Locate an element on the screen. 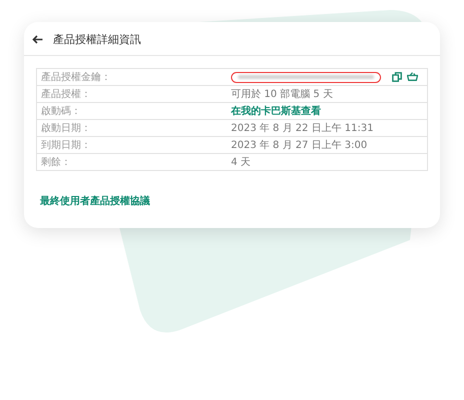 The height and width of the screenshot is (400, 464). field-label: 產品授權金鑰： is located at coordinates (76, 77).